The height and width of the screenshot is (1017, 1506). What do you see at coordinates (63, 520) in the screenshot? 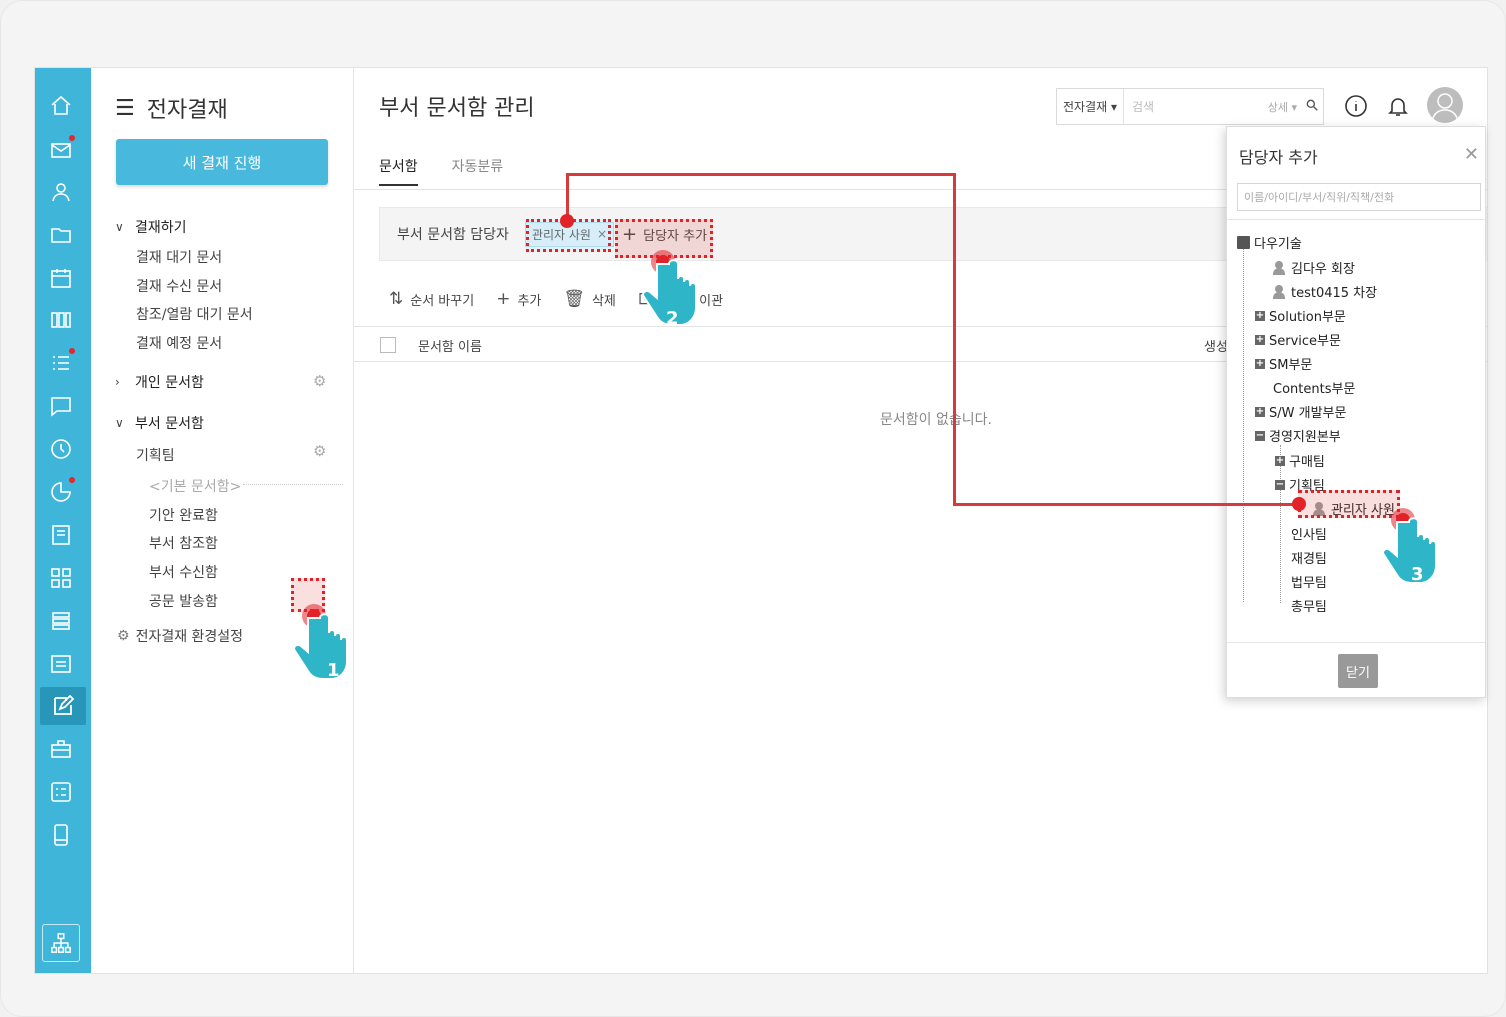
I see `icon-rail` at bounding box center [63, 520].